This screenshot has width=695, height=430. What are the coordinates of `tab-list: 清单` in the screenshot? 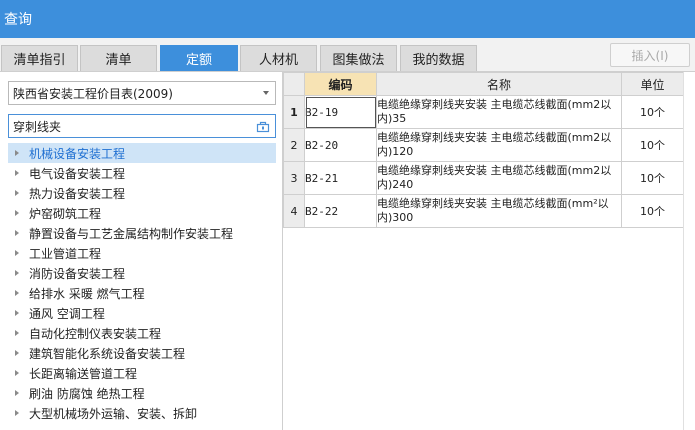 It's located at (118, 58).